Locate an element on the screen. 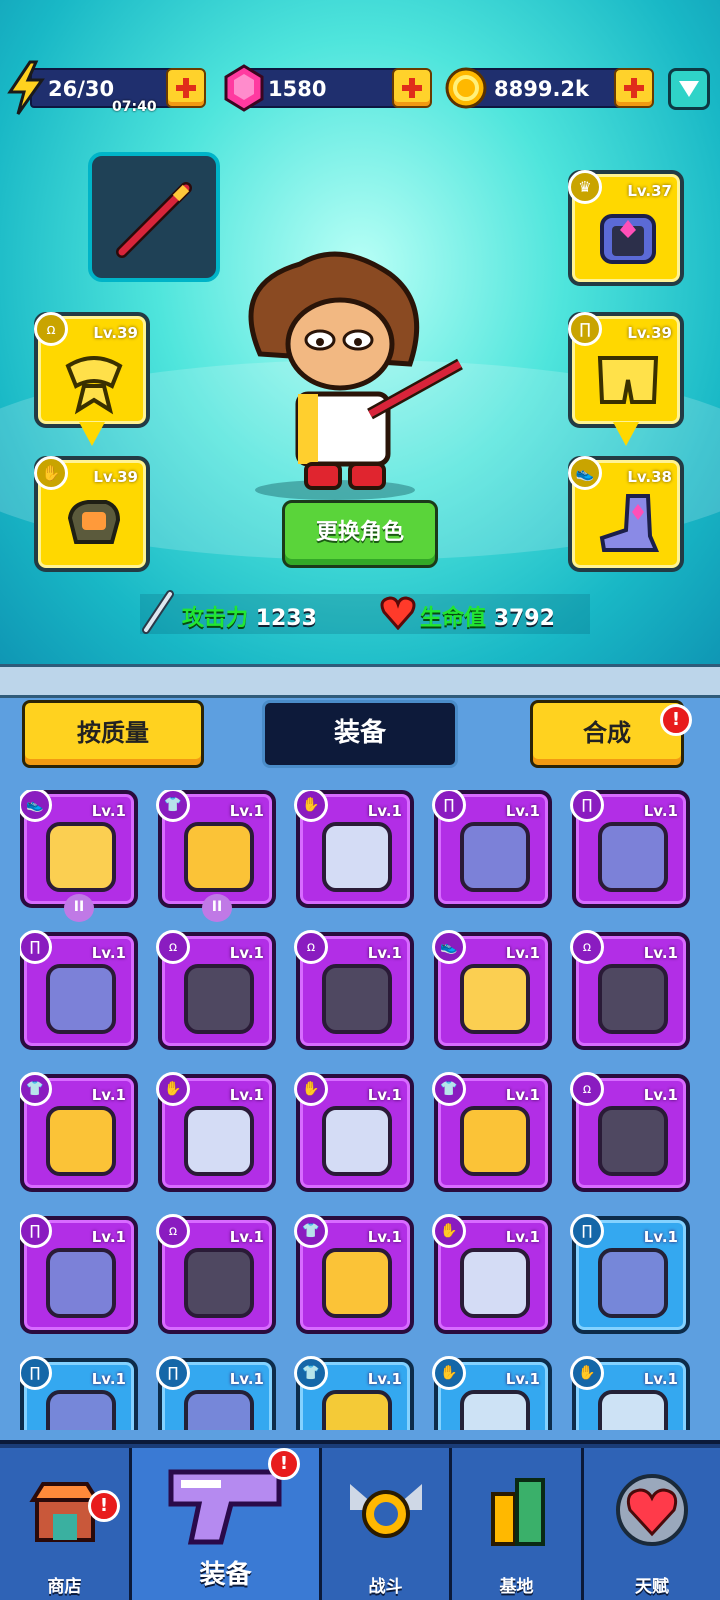 The height and width of the screenshot is (1600, 720). shop-alert-badge: ! is located at coordinates (104, 1506).